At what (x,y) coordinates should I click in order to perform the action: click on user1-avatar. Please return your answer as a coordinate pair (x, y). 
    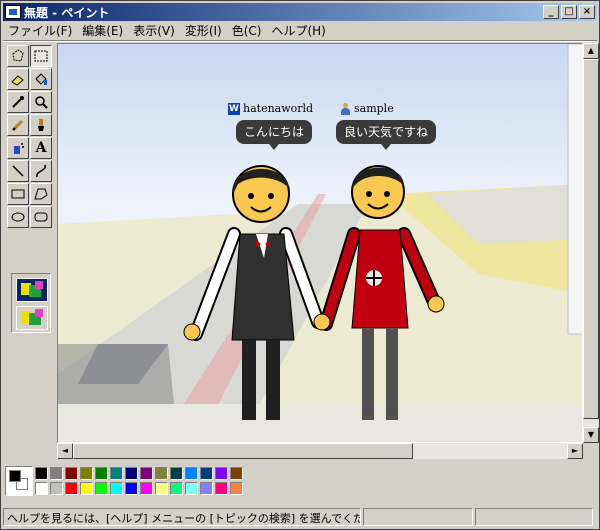
    Looking at the image, I should click on (254, 292).